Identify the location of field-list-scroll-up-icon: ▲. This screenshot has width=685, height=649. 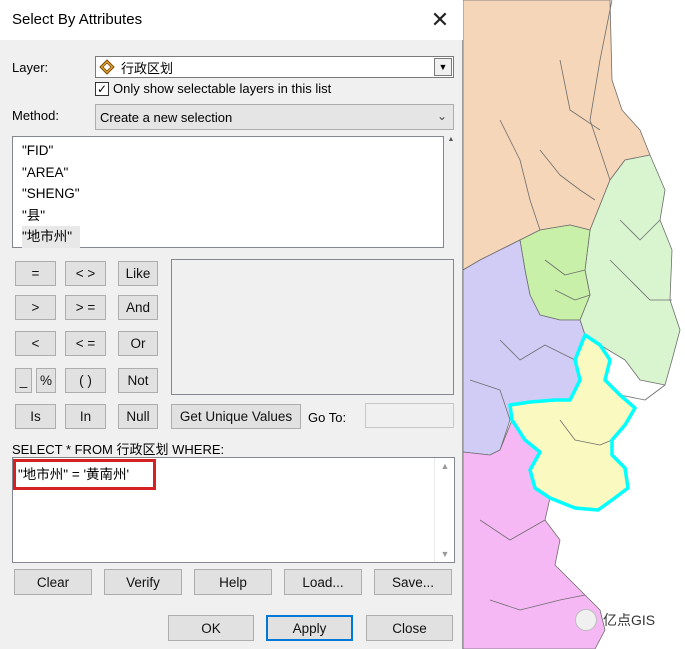
(451, 192).